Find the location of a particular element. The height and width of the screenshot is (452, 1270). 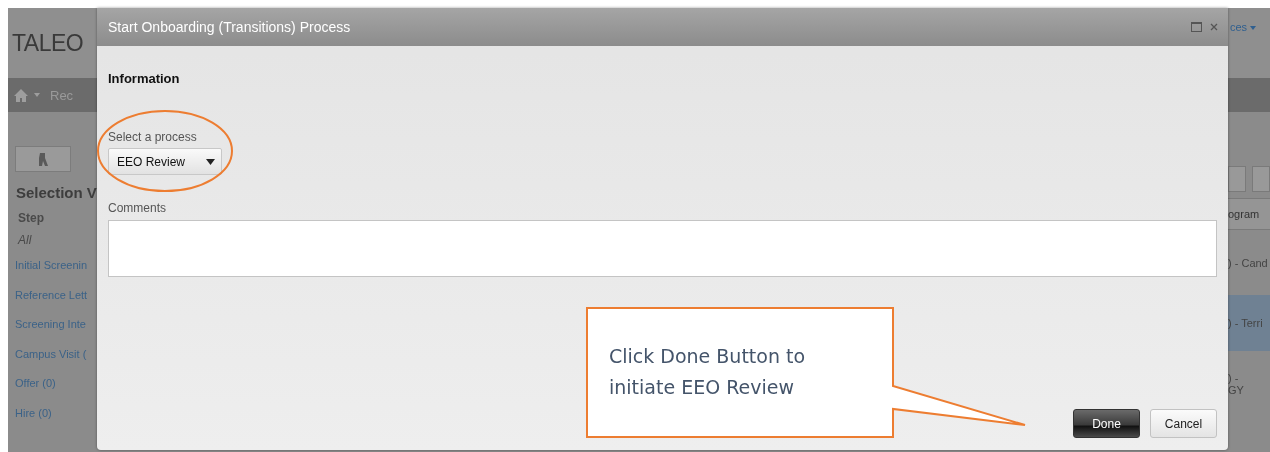

maximize-icon is located at coordinates (1196, 27).